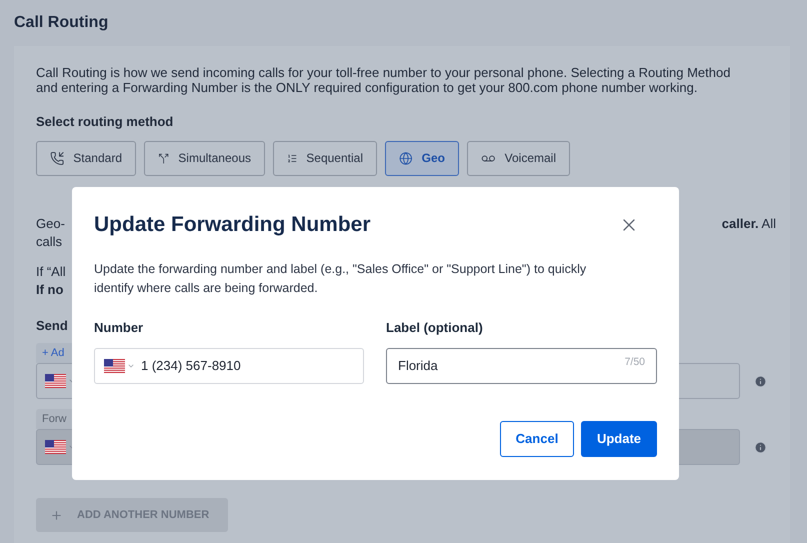 The width and height of the screenshot is (807, 543). I want to click on page-title: Call Routing, so click(62, 23).